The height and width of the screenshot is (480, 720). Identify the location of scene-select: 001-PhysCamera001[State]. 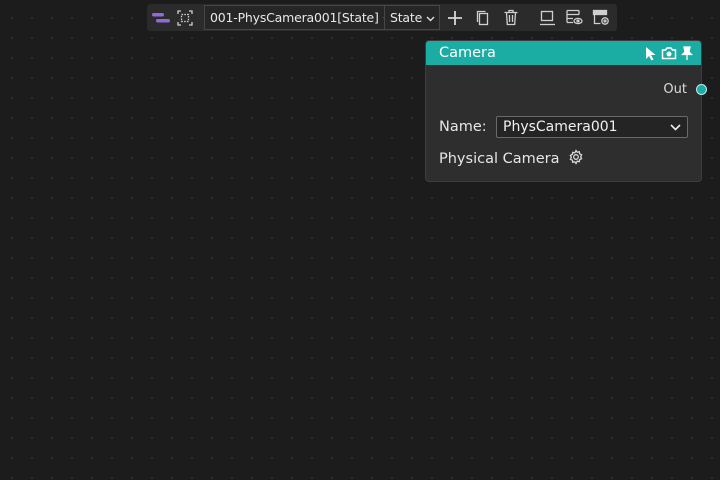
(298, 17).